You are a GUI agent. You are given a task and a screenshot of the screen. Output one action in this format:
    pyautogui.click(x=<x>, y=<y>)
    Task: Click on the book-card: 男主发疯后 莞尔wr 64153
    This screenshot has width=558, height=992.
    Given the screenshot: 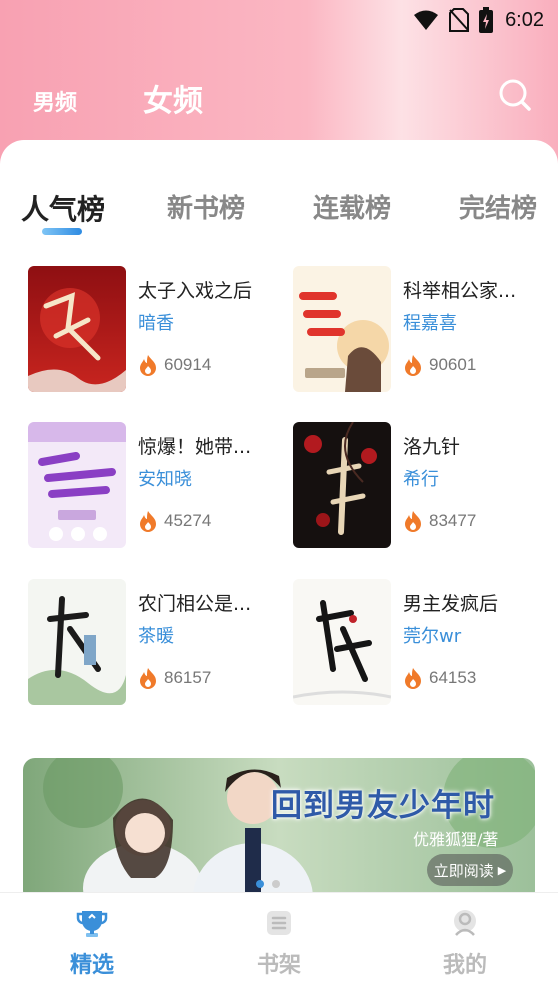 What is the action you would take?
    pyautogui.click(x=423, y=642)
    